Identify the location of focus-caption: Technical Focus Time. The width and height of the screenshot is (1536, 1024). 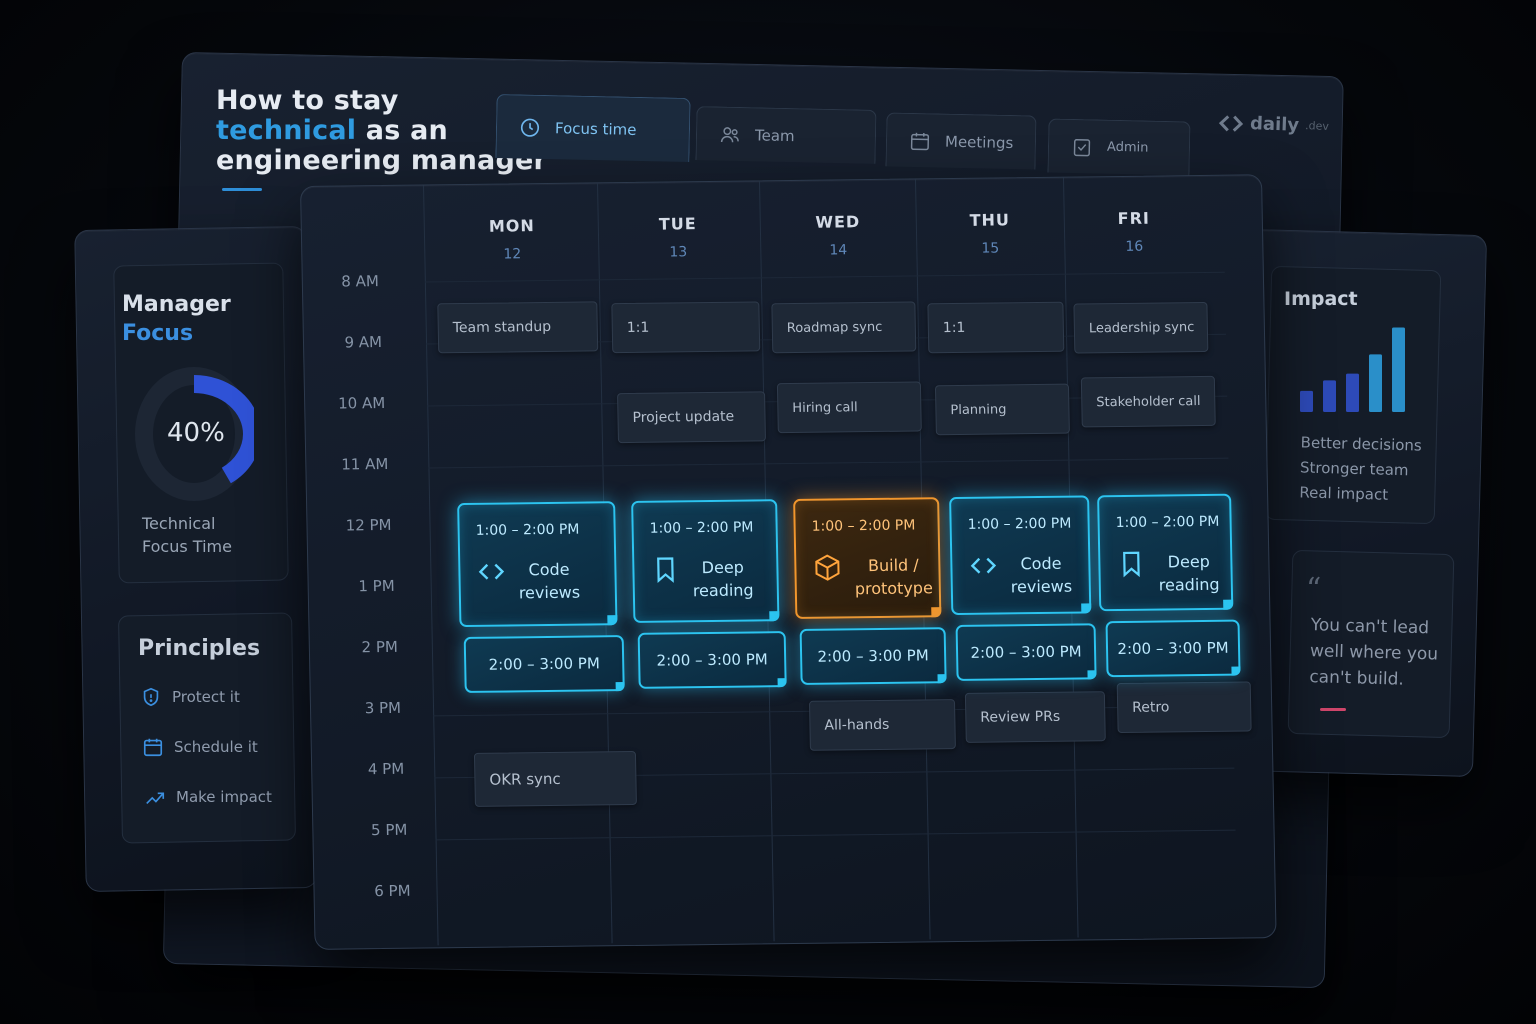
(187, 535).